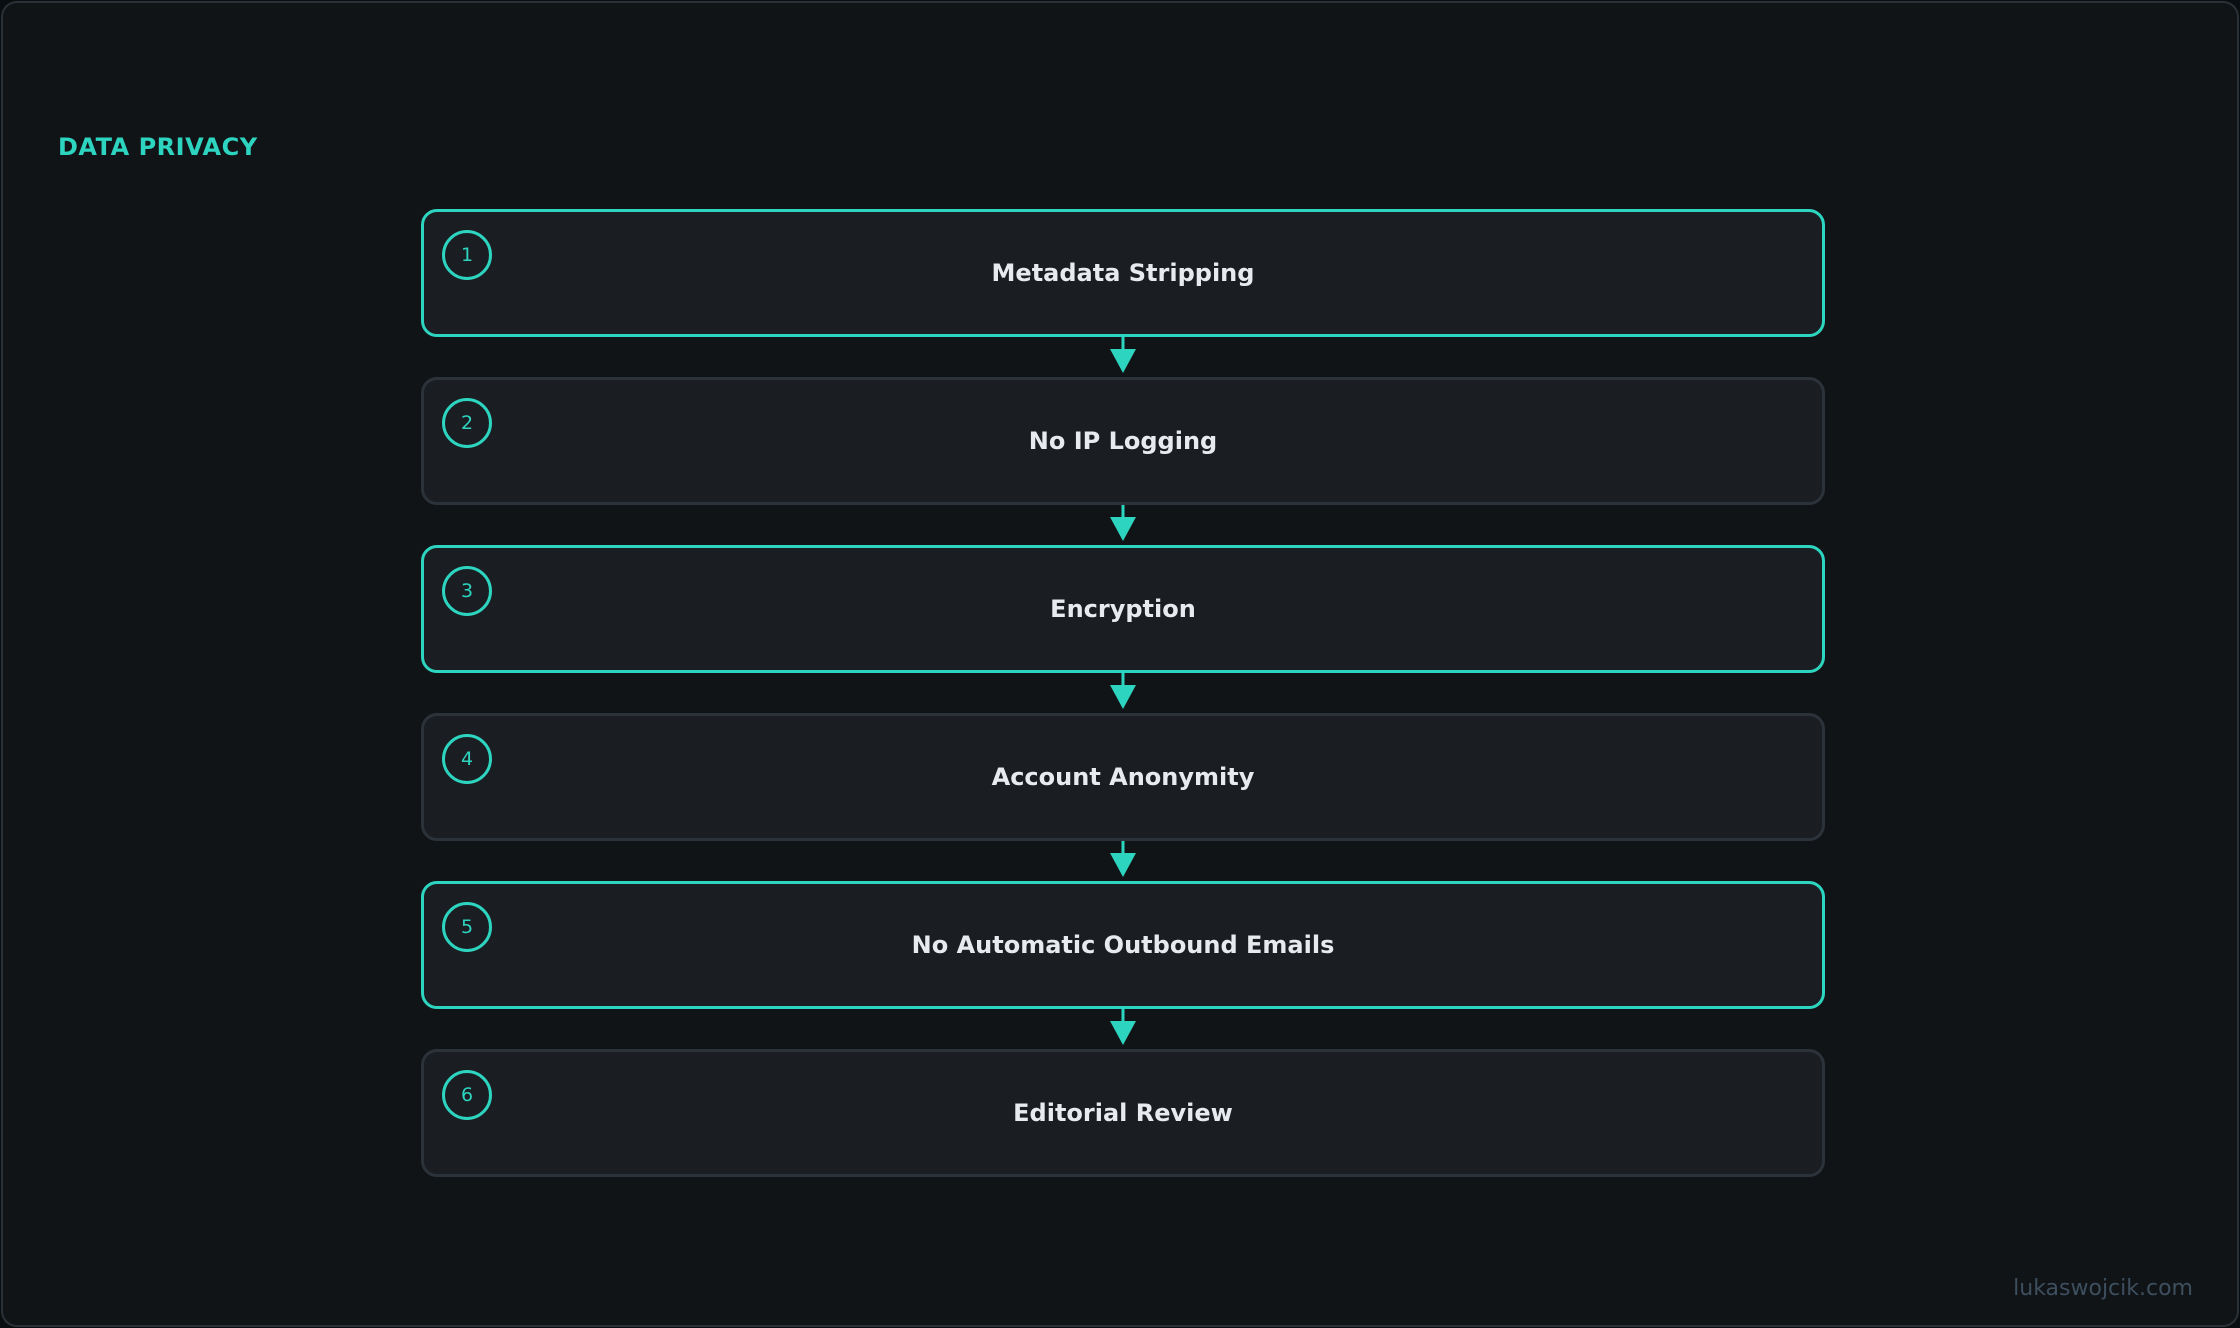 The image size is (2240, 1328). I want to click on step-number-badge: 6, so click(467, 1095).